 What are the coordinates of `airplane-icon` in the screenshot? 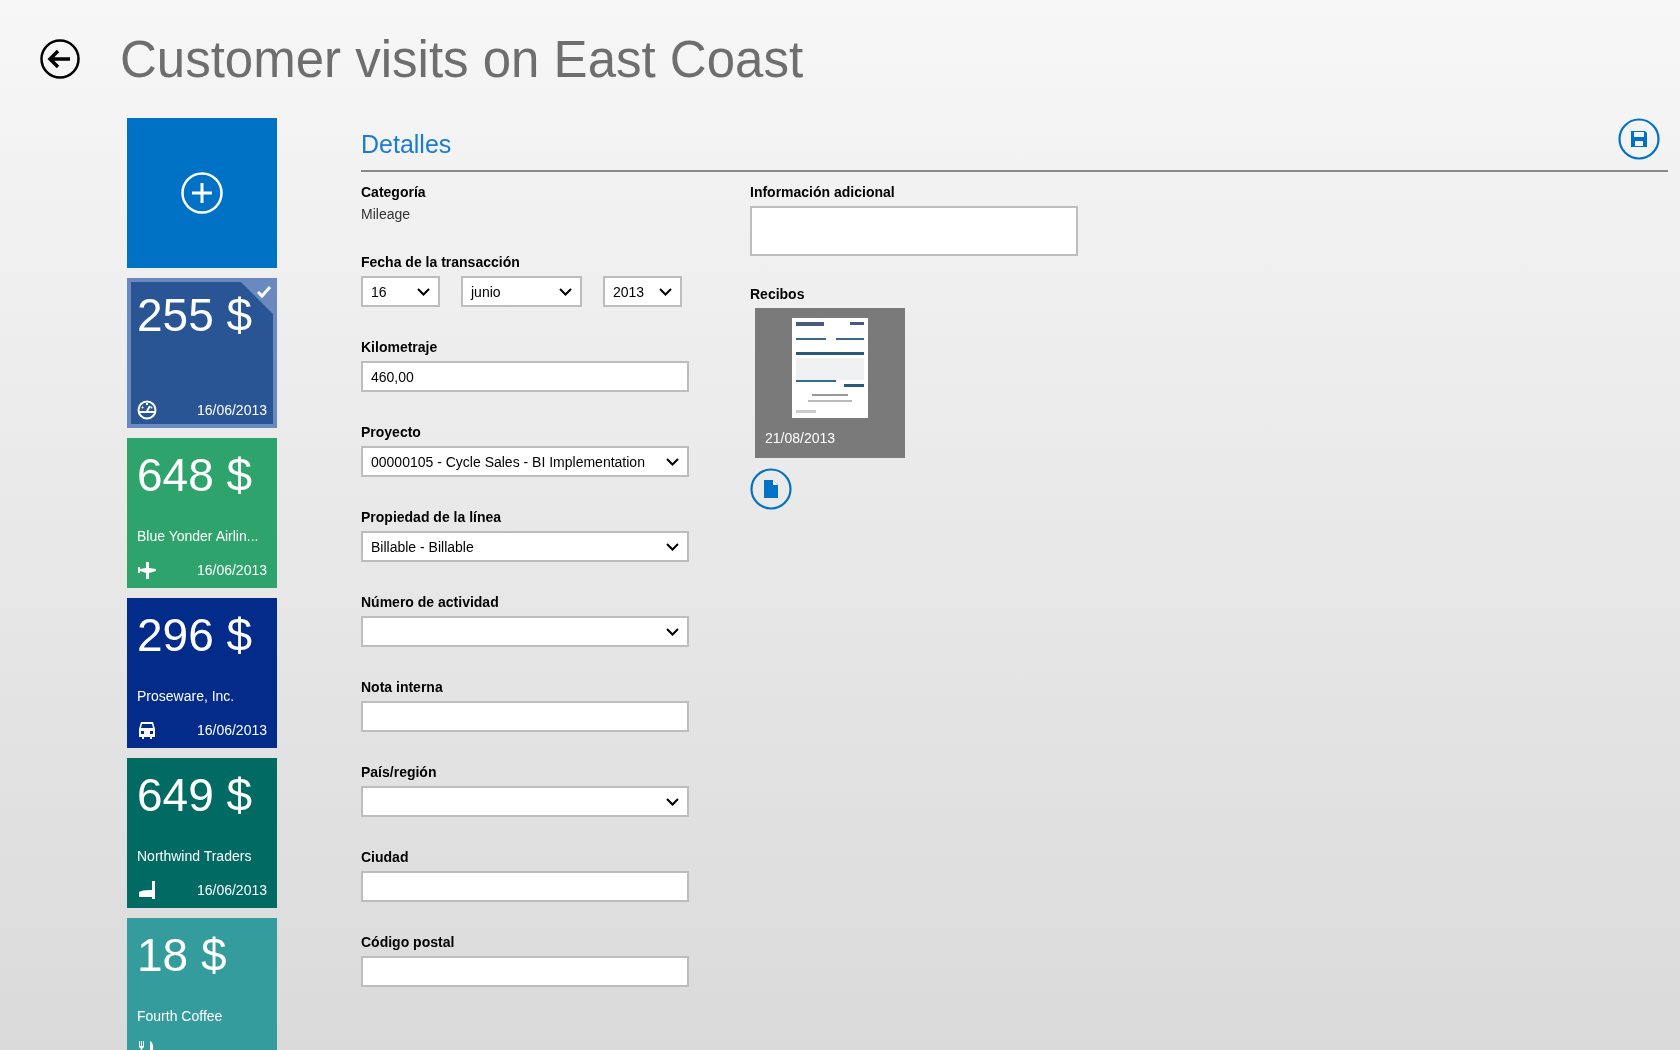 It's located at (147, 570).